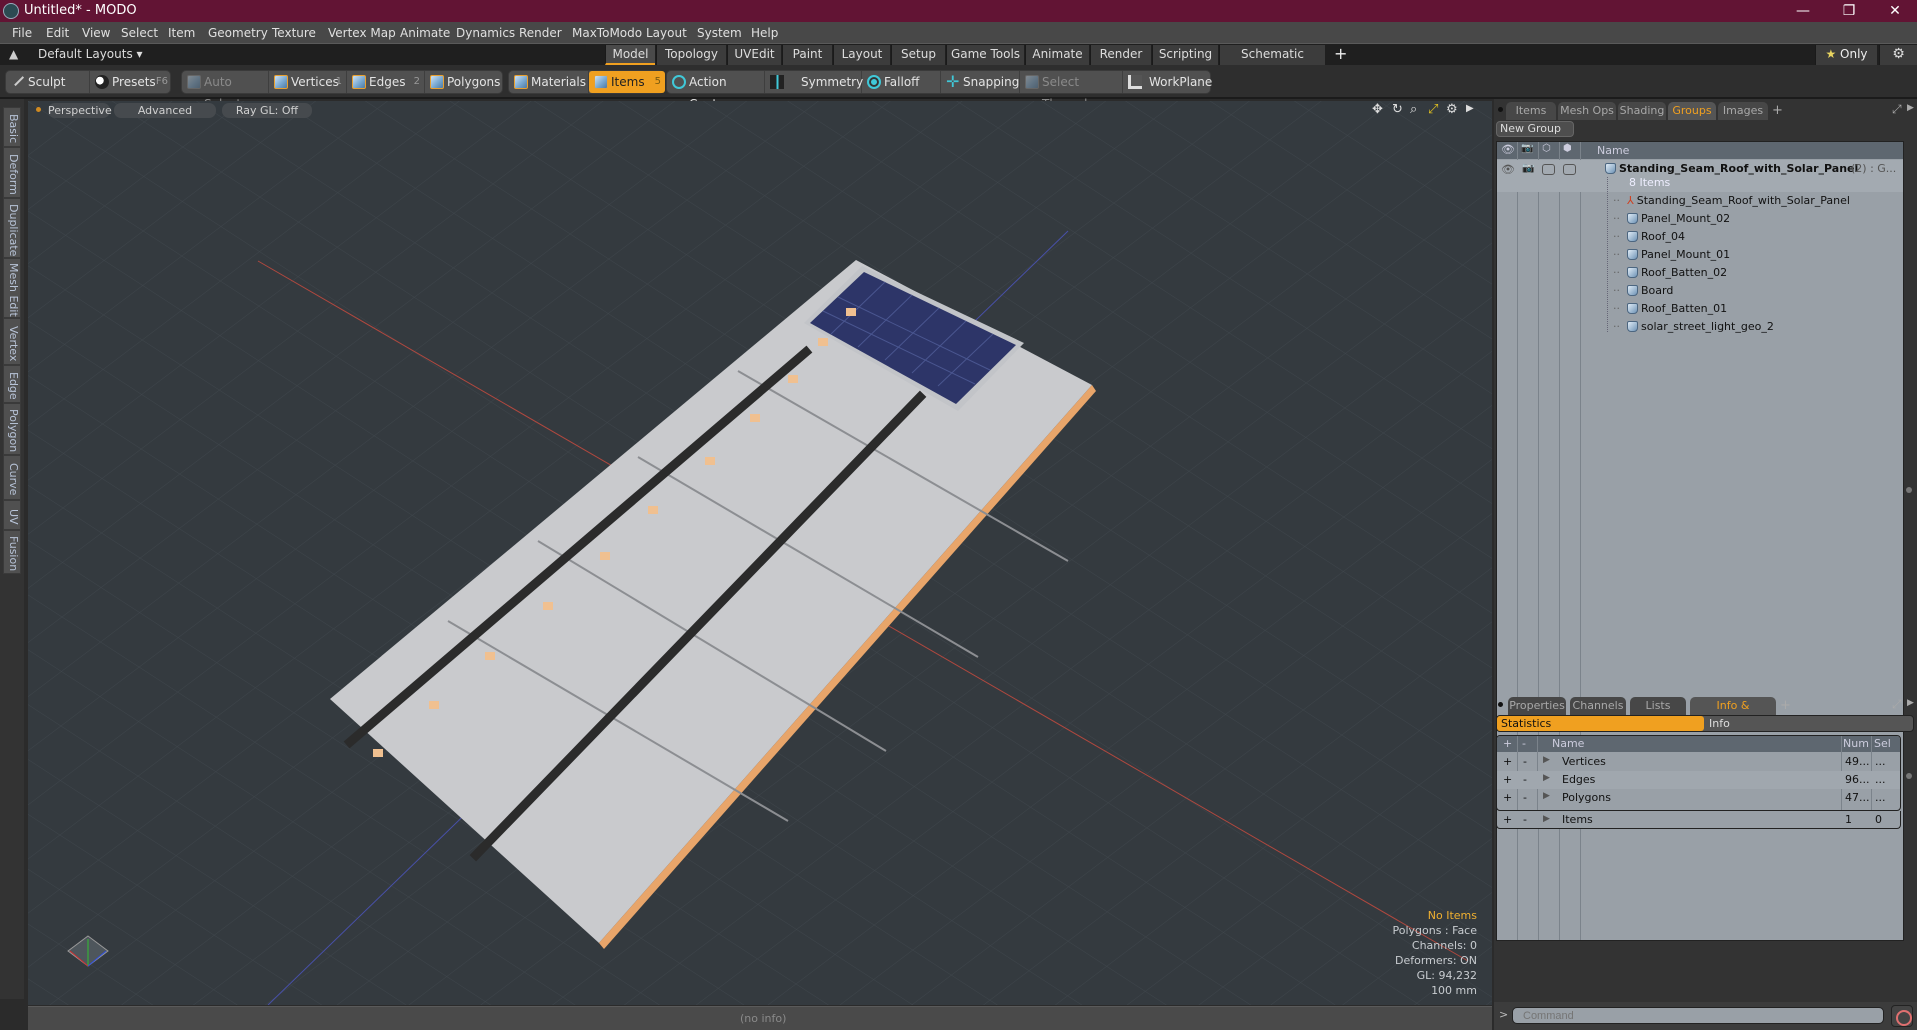 The image size is (1917, 1030). I want to click on viewport-menu-arrow-icon: ▶, so click(1470, 108).